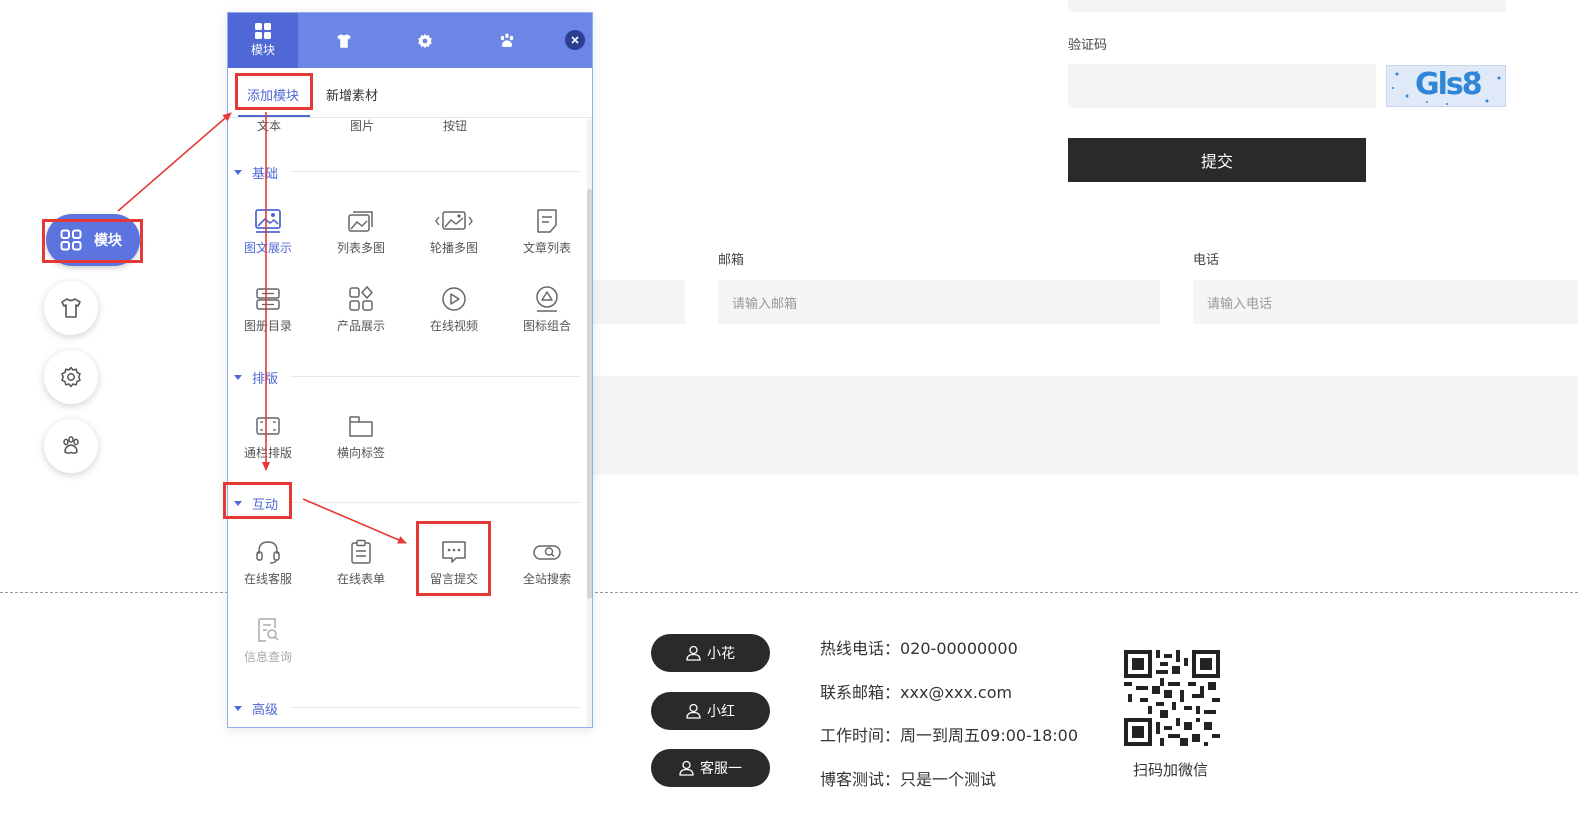 The image size is (1578, 821). Describe the element at coordinates (174, 162) in the screenshot. I see `arrow-nav-to-add-module` at that location.